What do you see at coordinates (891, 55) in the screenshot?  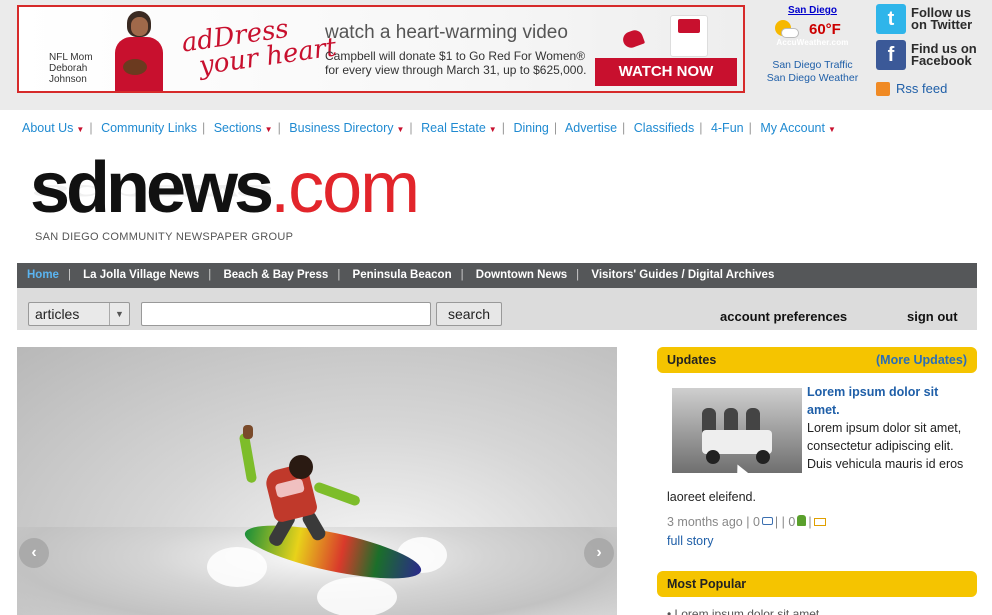 I see `facebook-icon: f` at bounding box center [891, 55].